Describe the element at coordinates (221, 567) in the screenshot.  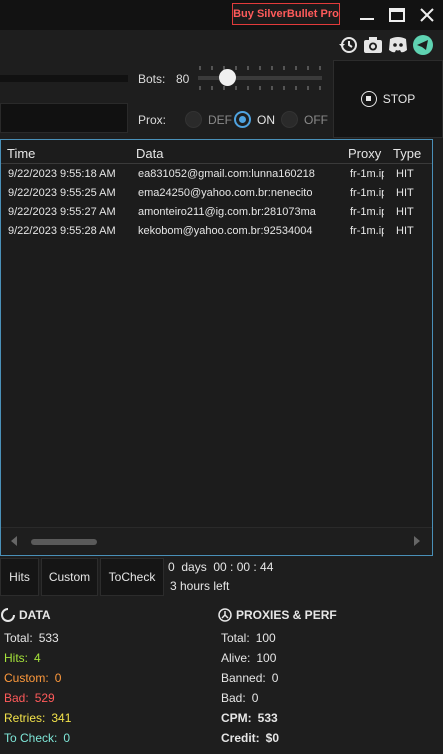
I see `elapsed-time: 0 days 00 : 00 : 44` at that location.